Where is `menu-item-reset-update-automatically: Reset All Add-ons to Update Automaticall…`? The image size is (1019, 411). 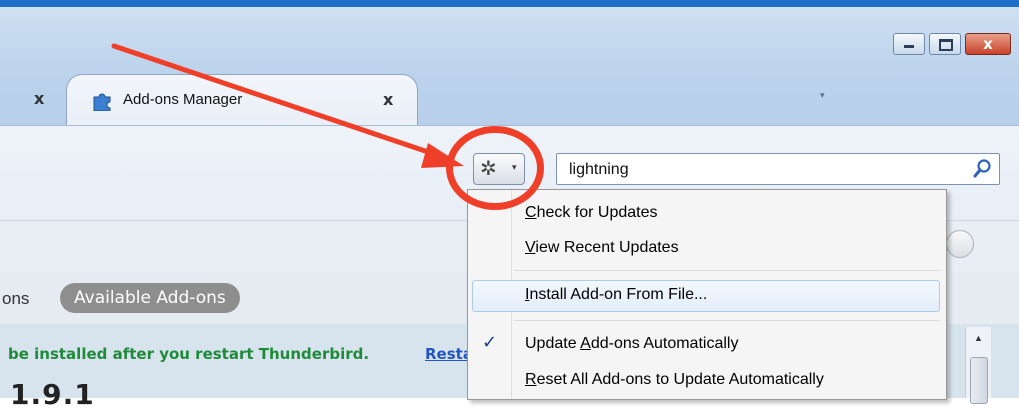 menu-item-reset-update-automatically: Reset All Add-ons to Update Automaticall… is located at coordinates (707, 381).